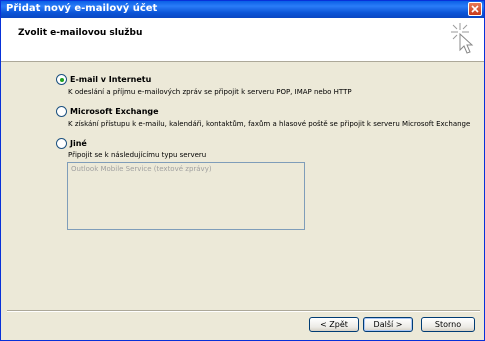 The height and width of the screenshot is (341, 485). What do you see at coordinates (388, 324) in the screenshot?
I see `next-button: Další >` at bounding box center [388, 324].